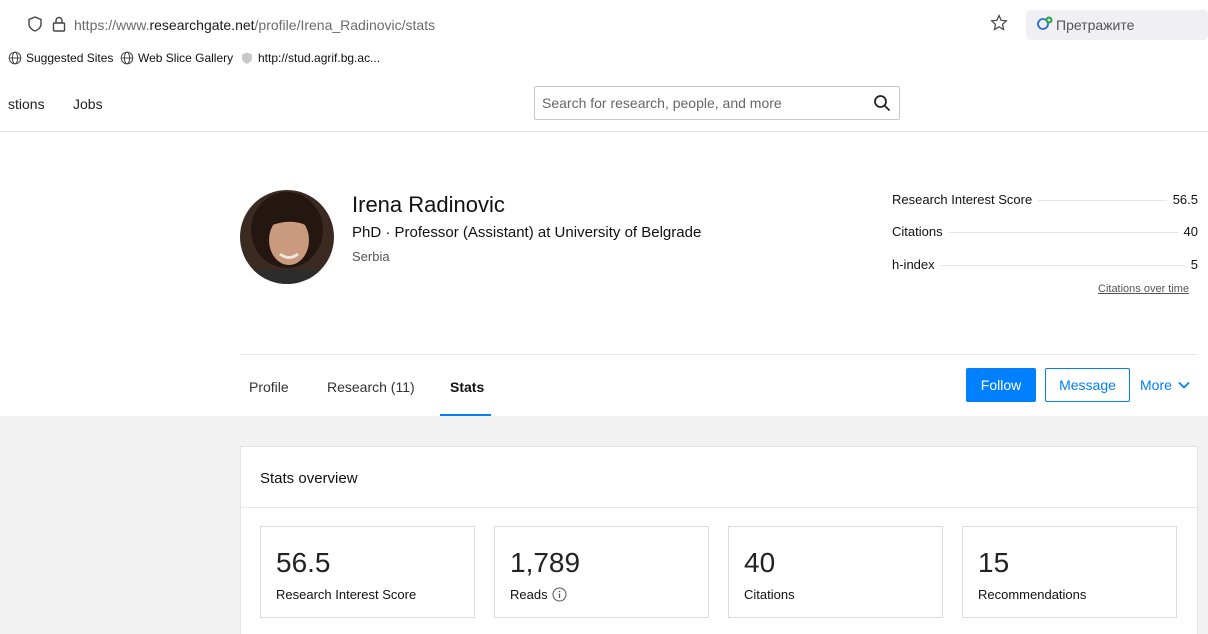 Image resolution: width=1208 pixels, height=634 pixels. What do you see at coordinates (371, 256) in the screenshot?
I see `profile-country: Serbia` at bounding box center [371, 256].